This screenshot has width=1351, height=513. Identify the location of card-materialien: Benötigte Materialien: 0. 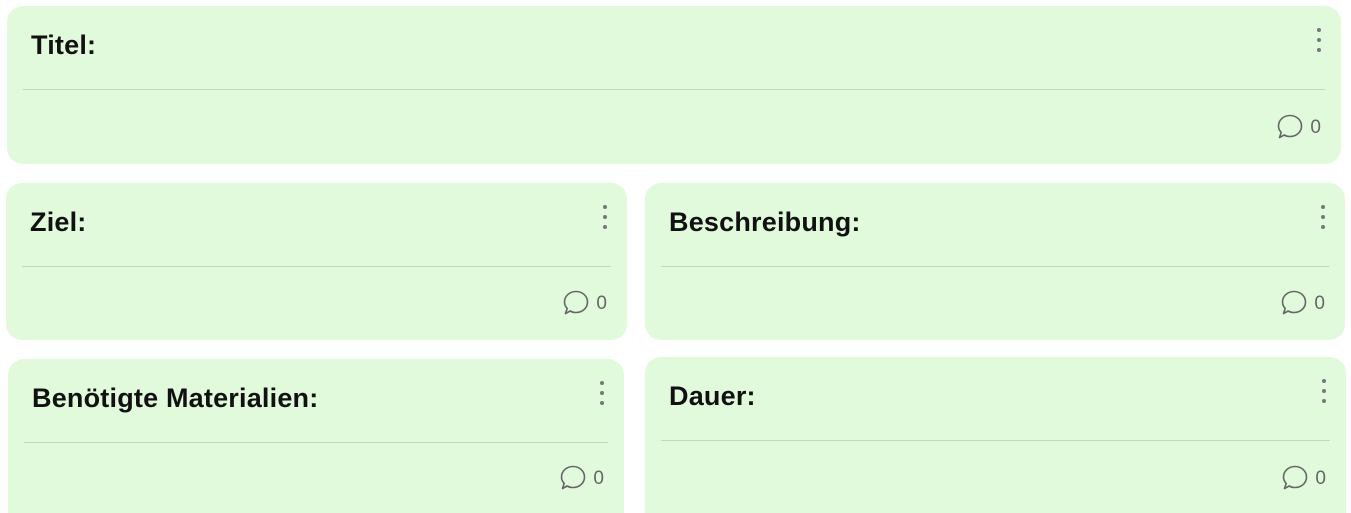
(316, 436).